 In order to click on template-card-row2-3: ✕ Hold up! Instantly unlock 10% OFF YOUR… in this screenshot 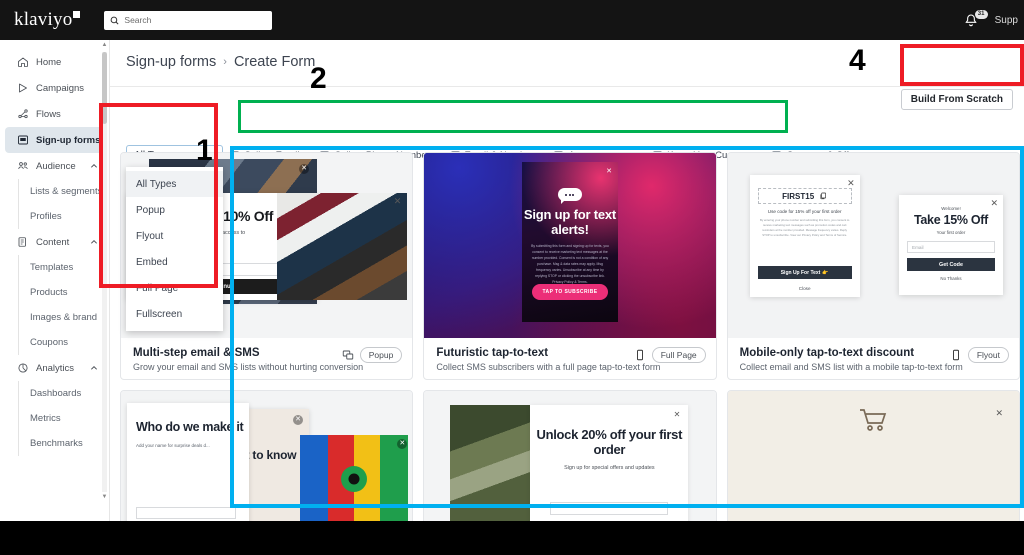, I will do `click(873, 455)`.